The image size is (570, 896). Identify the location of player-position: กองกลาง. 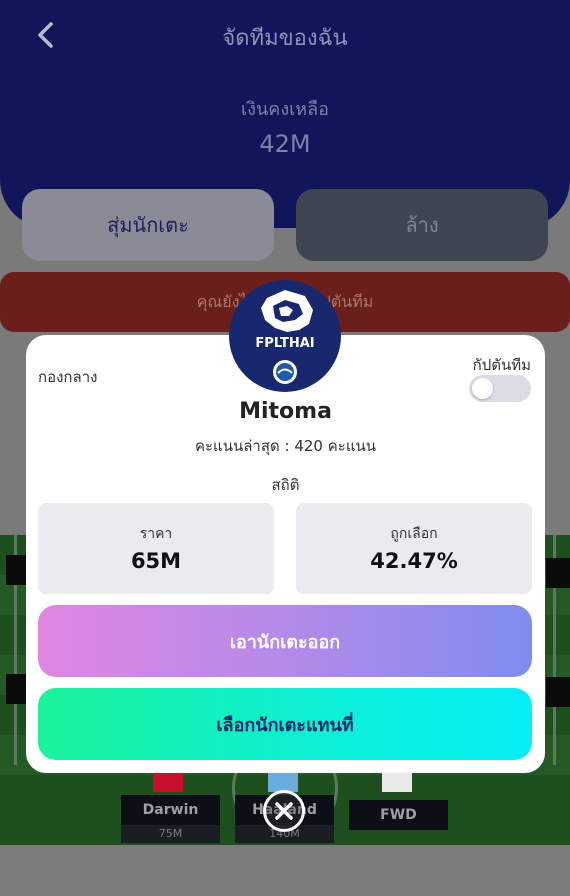
(68, 377).